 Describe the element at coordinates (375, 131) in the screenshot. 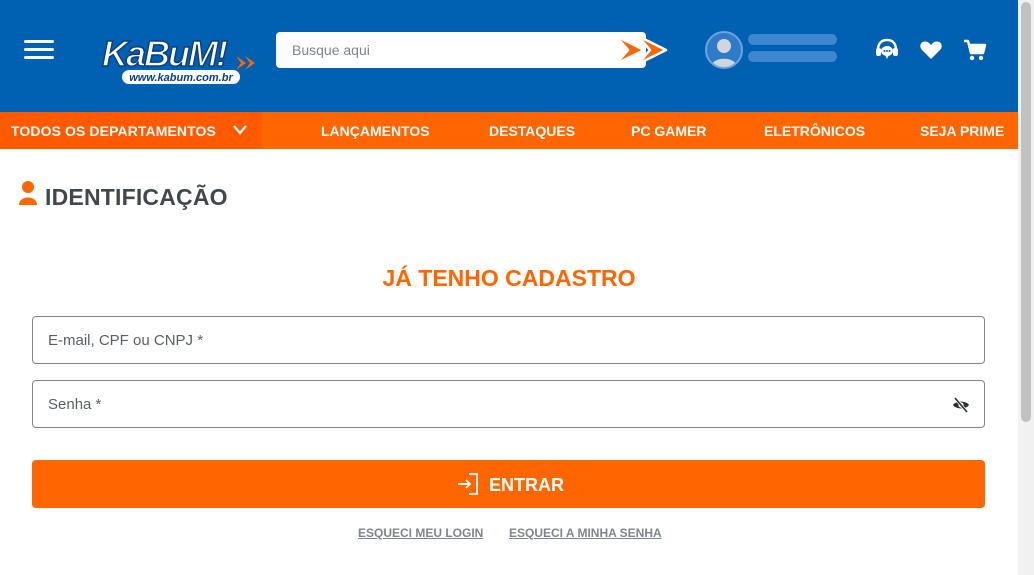

I see `nav-item-lancamentos: LANÇAMENTOS` at that location.